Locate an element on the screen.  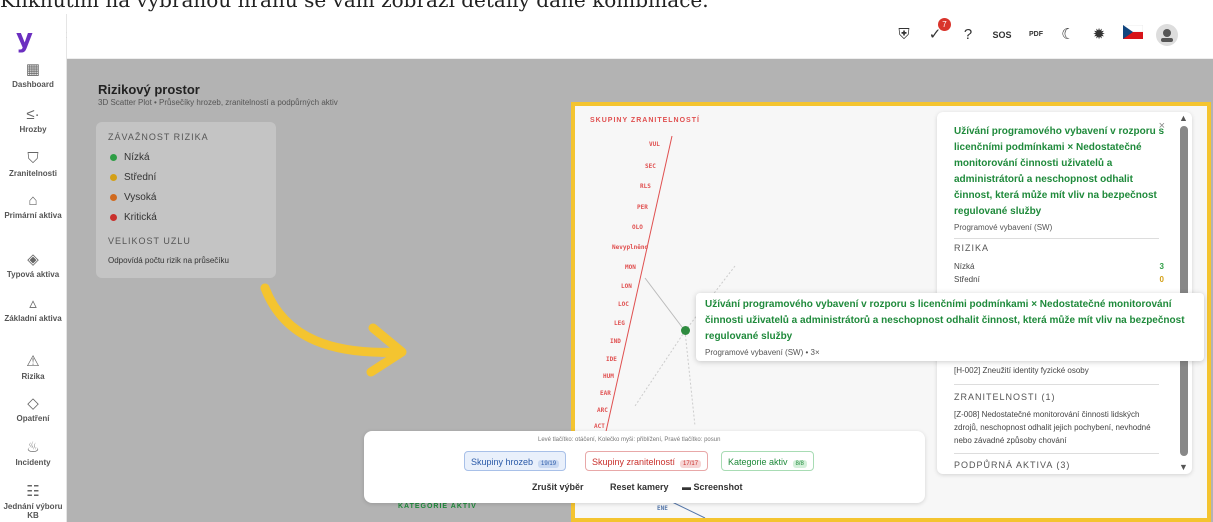
legend-label: Střední is located at coordinates (140, 177).